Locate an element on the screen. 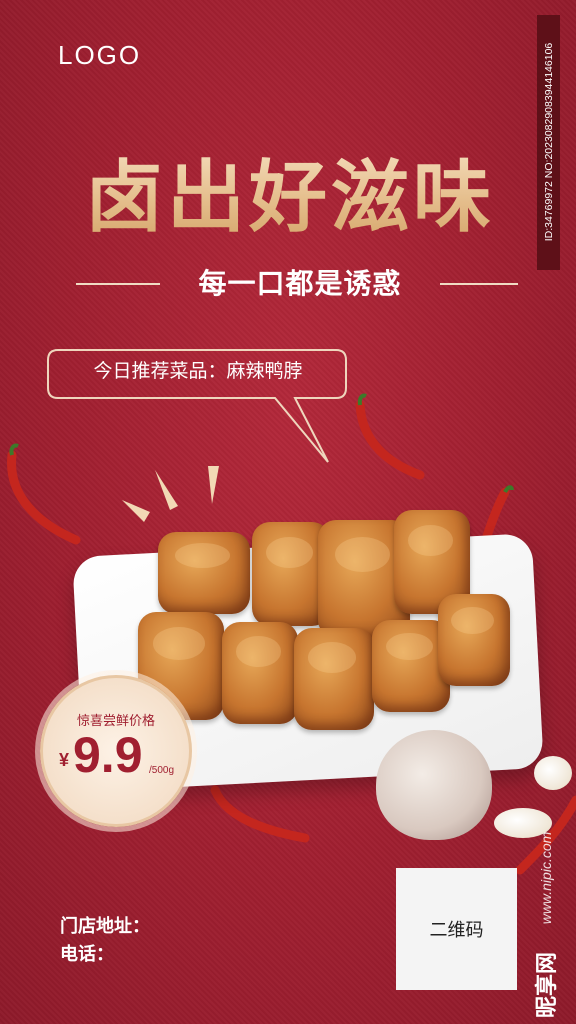  store-address-label: 门店地址： is located at coordinates (105, 926).